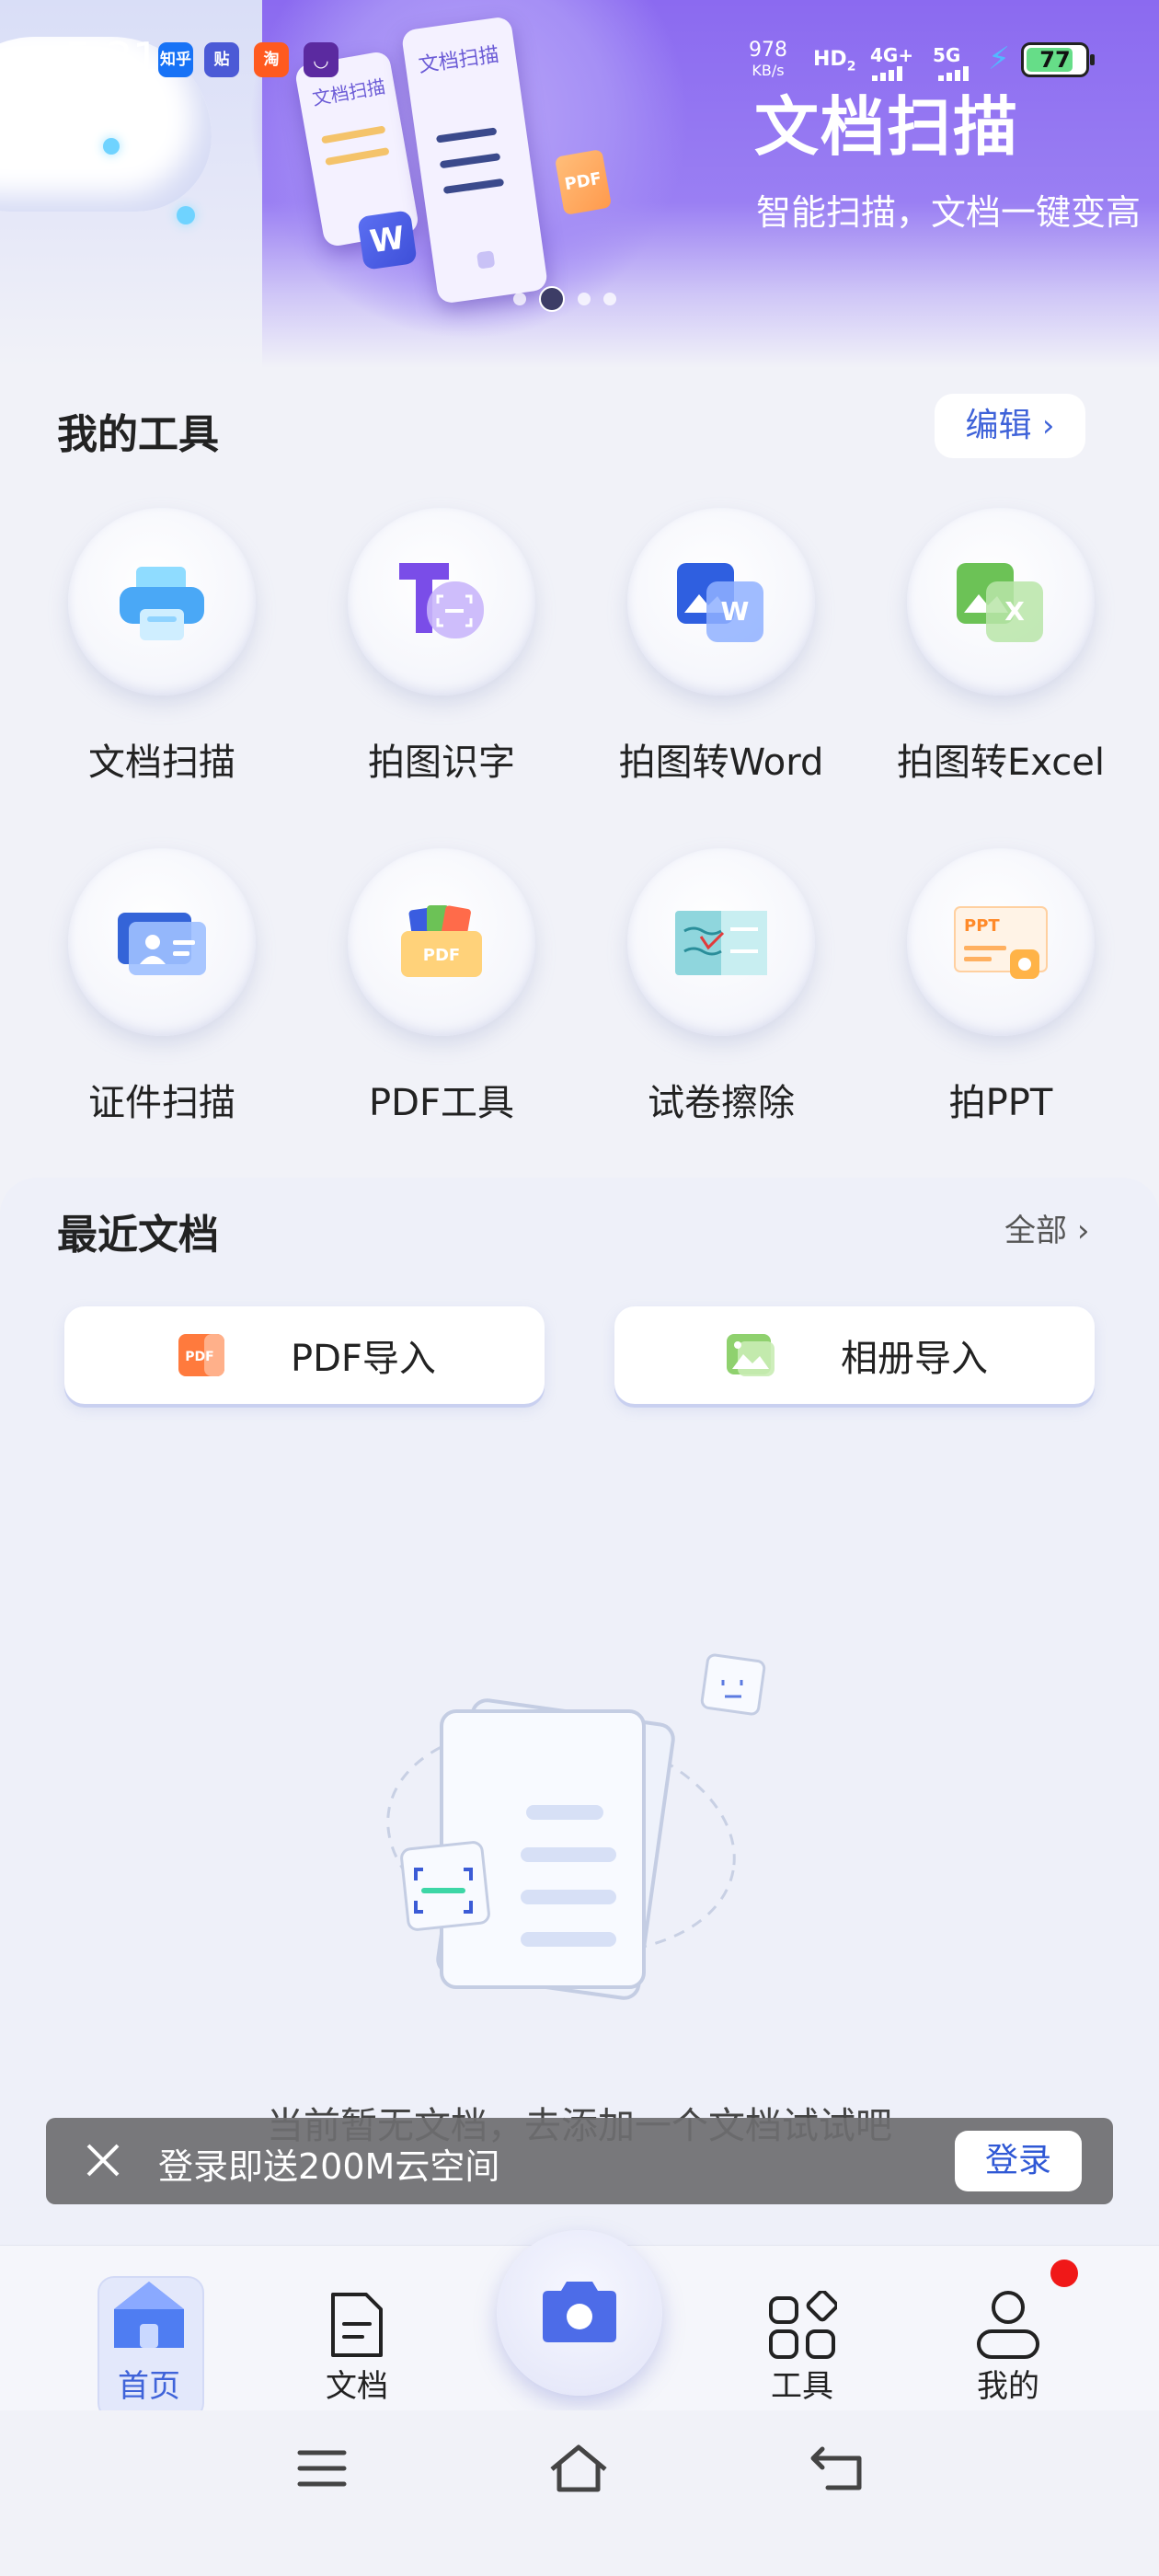 Image resolution: width=1159 pixels, height=2576 pixels. What do you see at coordinates (414, 1004) in the screenshot?
I see `tool-pdf: PDF PDF工具` at bounding box center [414, 1004].